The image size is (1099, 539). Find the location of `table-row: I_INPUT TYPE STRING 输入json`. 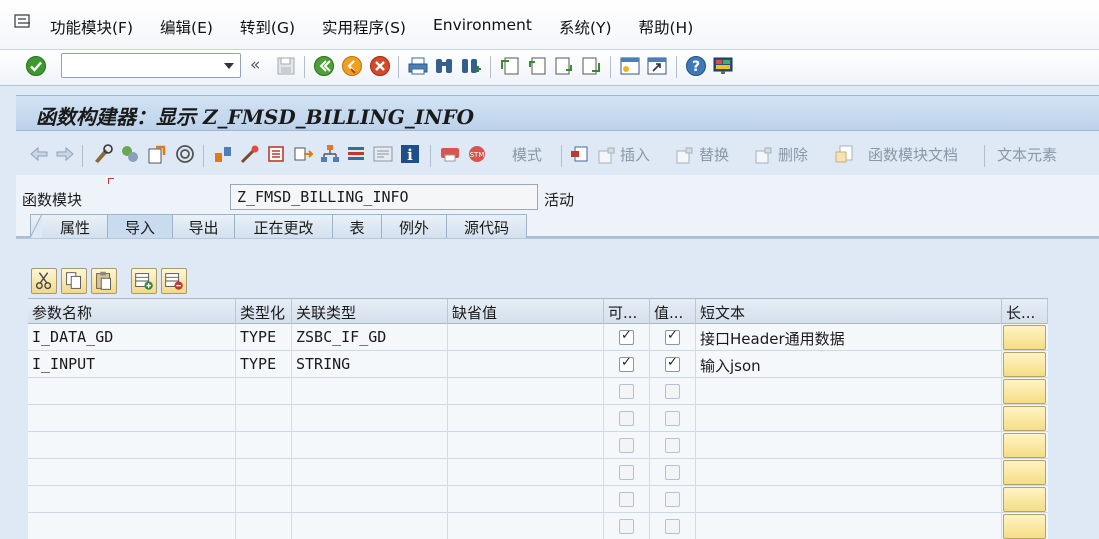

table-row: I_INPUT TYPE STRING 输入json is located at coordinates (538, 364).